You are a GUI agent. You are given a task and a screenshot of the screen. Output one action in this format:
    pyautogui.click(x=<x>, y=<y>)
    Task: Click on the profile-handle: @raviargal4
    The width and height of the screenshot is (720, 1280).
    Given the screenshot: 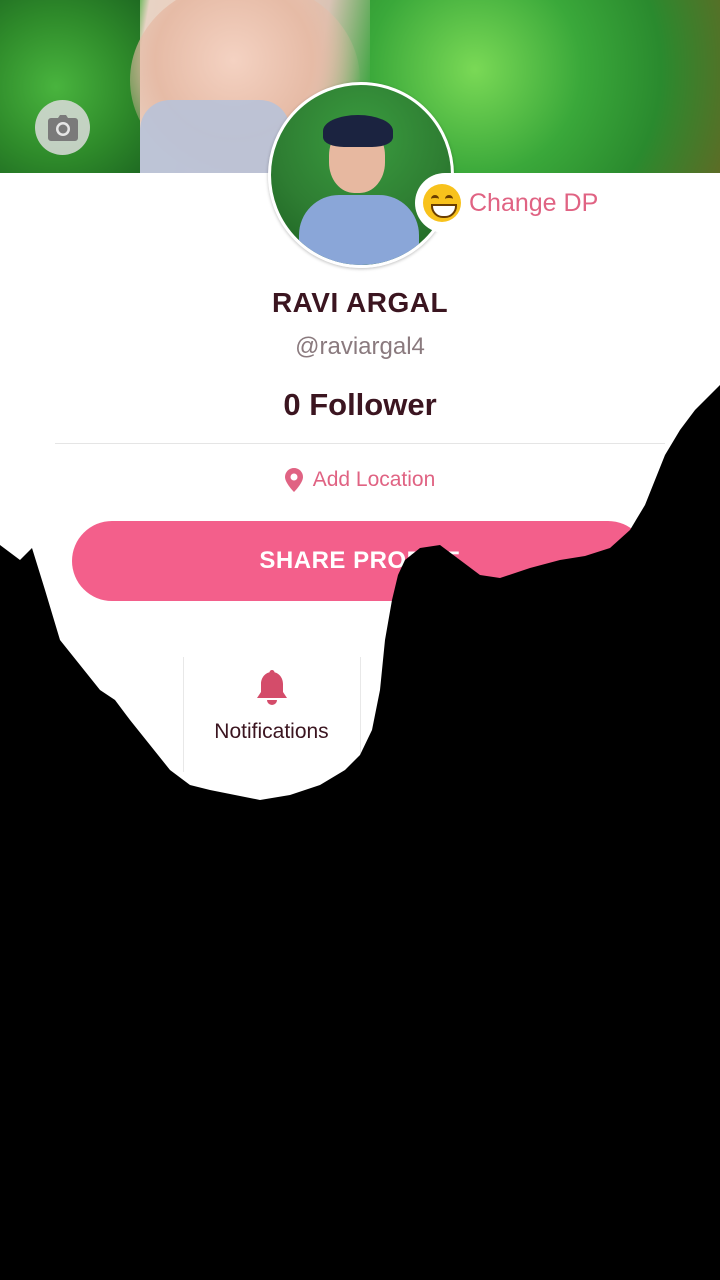 What is the action you would take?
    pyautogui.click(x=360, y=346)
    